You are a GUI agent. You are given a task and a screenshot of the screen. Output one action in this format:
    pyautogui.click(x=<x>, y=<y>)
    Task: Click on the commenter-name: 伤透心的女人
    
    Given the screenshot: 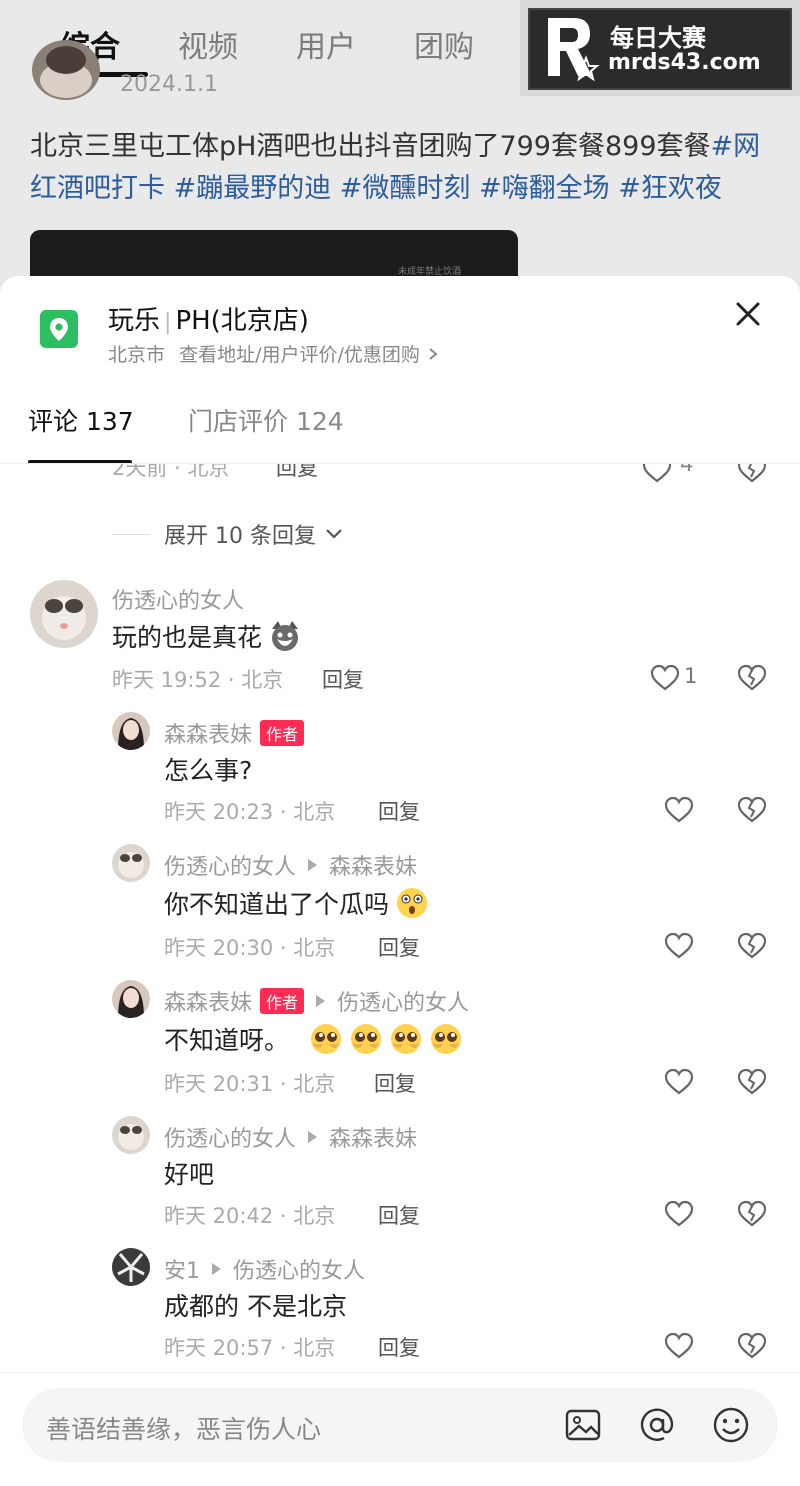 What is the action you would take?
    pyautogui.click(x=178, y=599)
    